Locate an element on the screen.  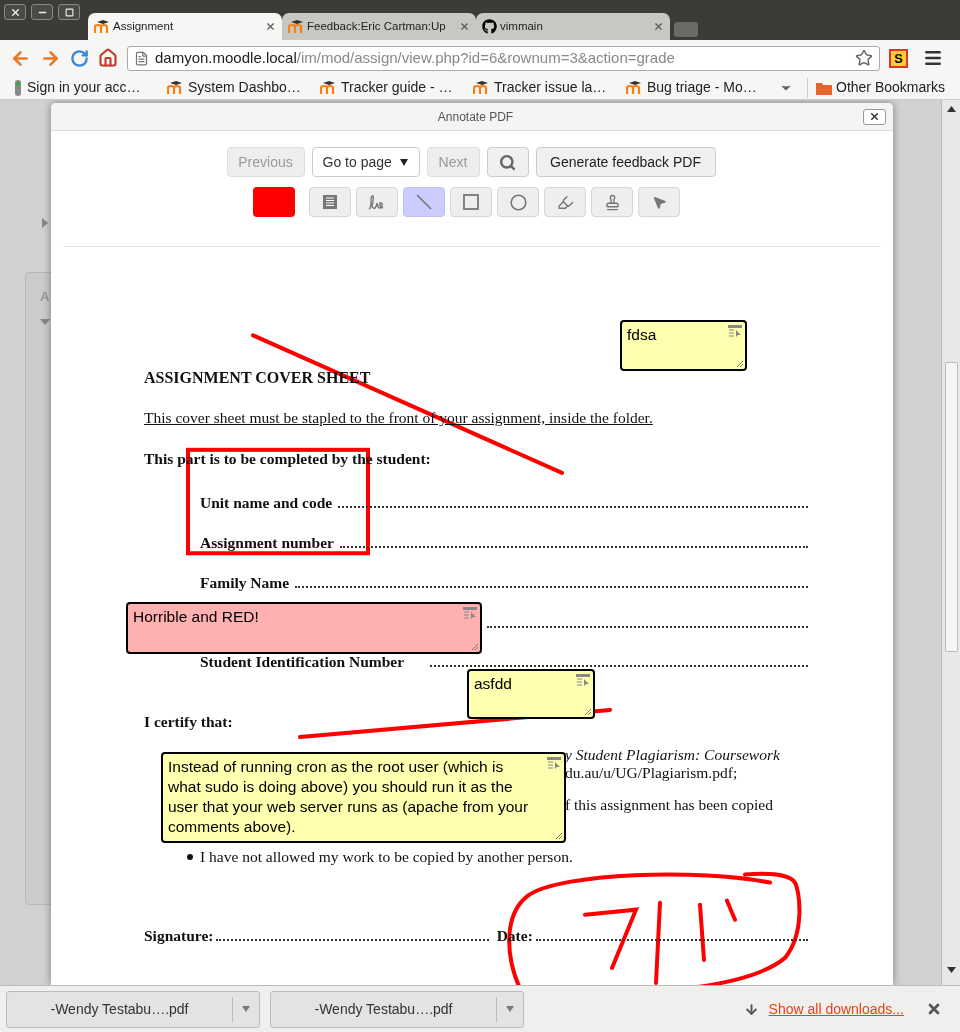
scroll-down-icon is located at coordinates (951, 970).